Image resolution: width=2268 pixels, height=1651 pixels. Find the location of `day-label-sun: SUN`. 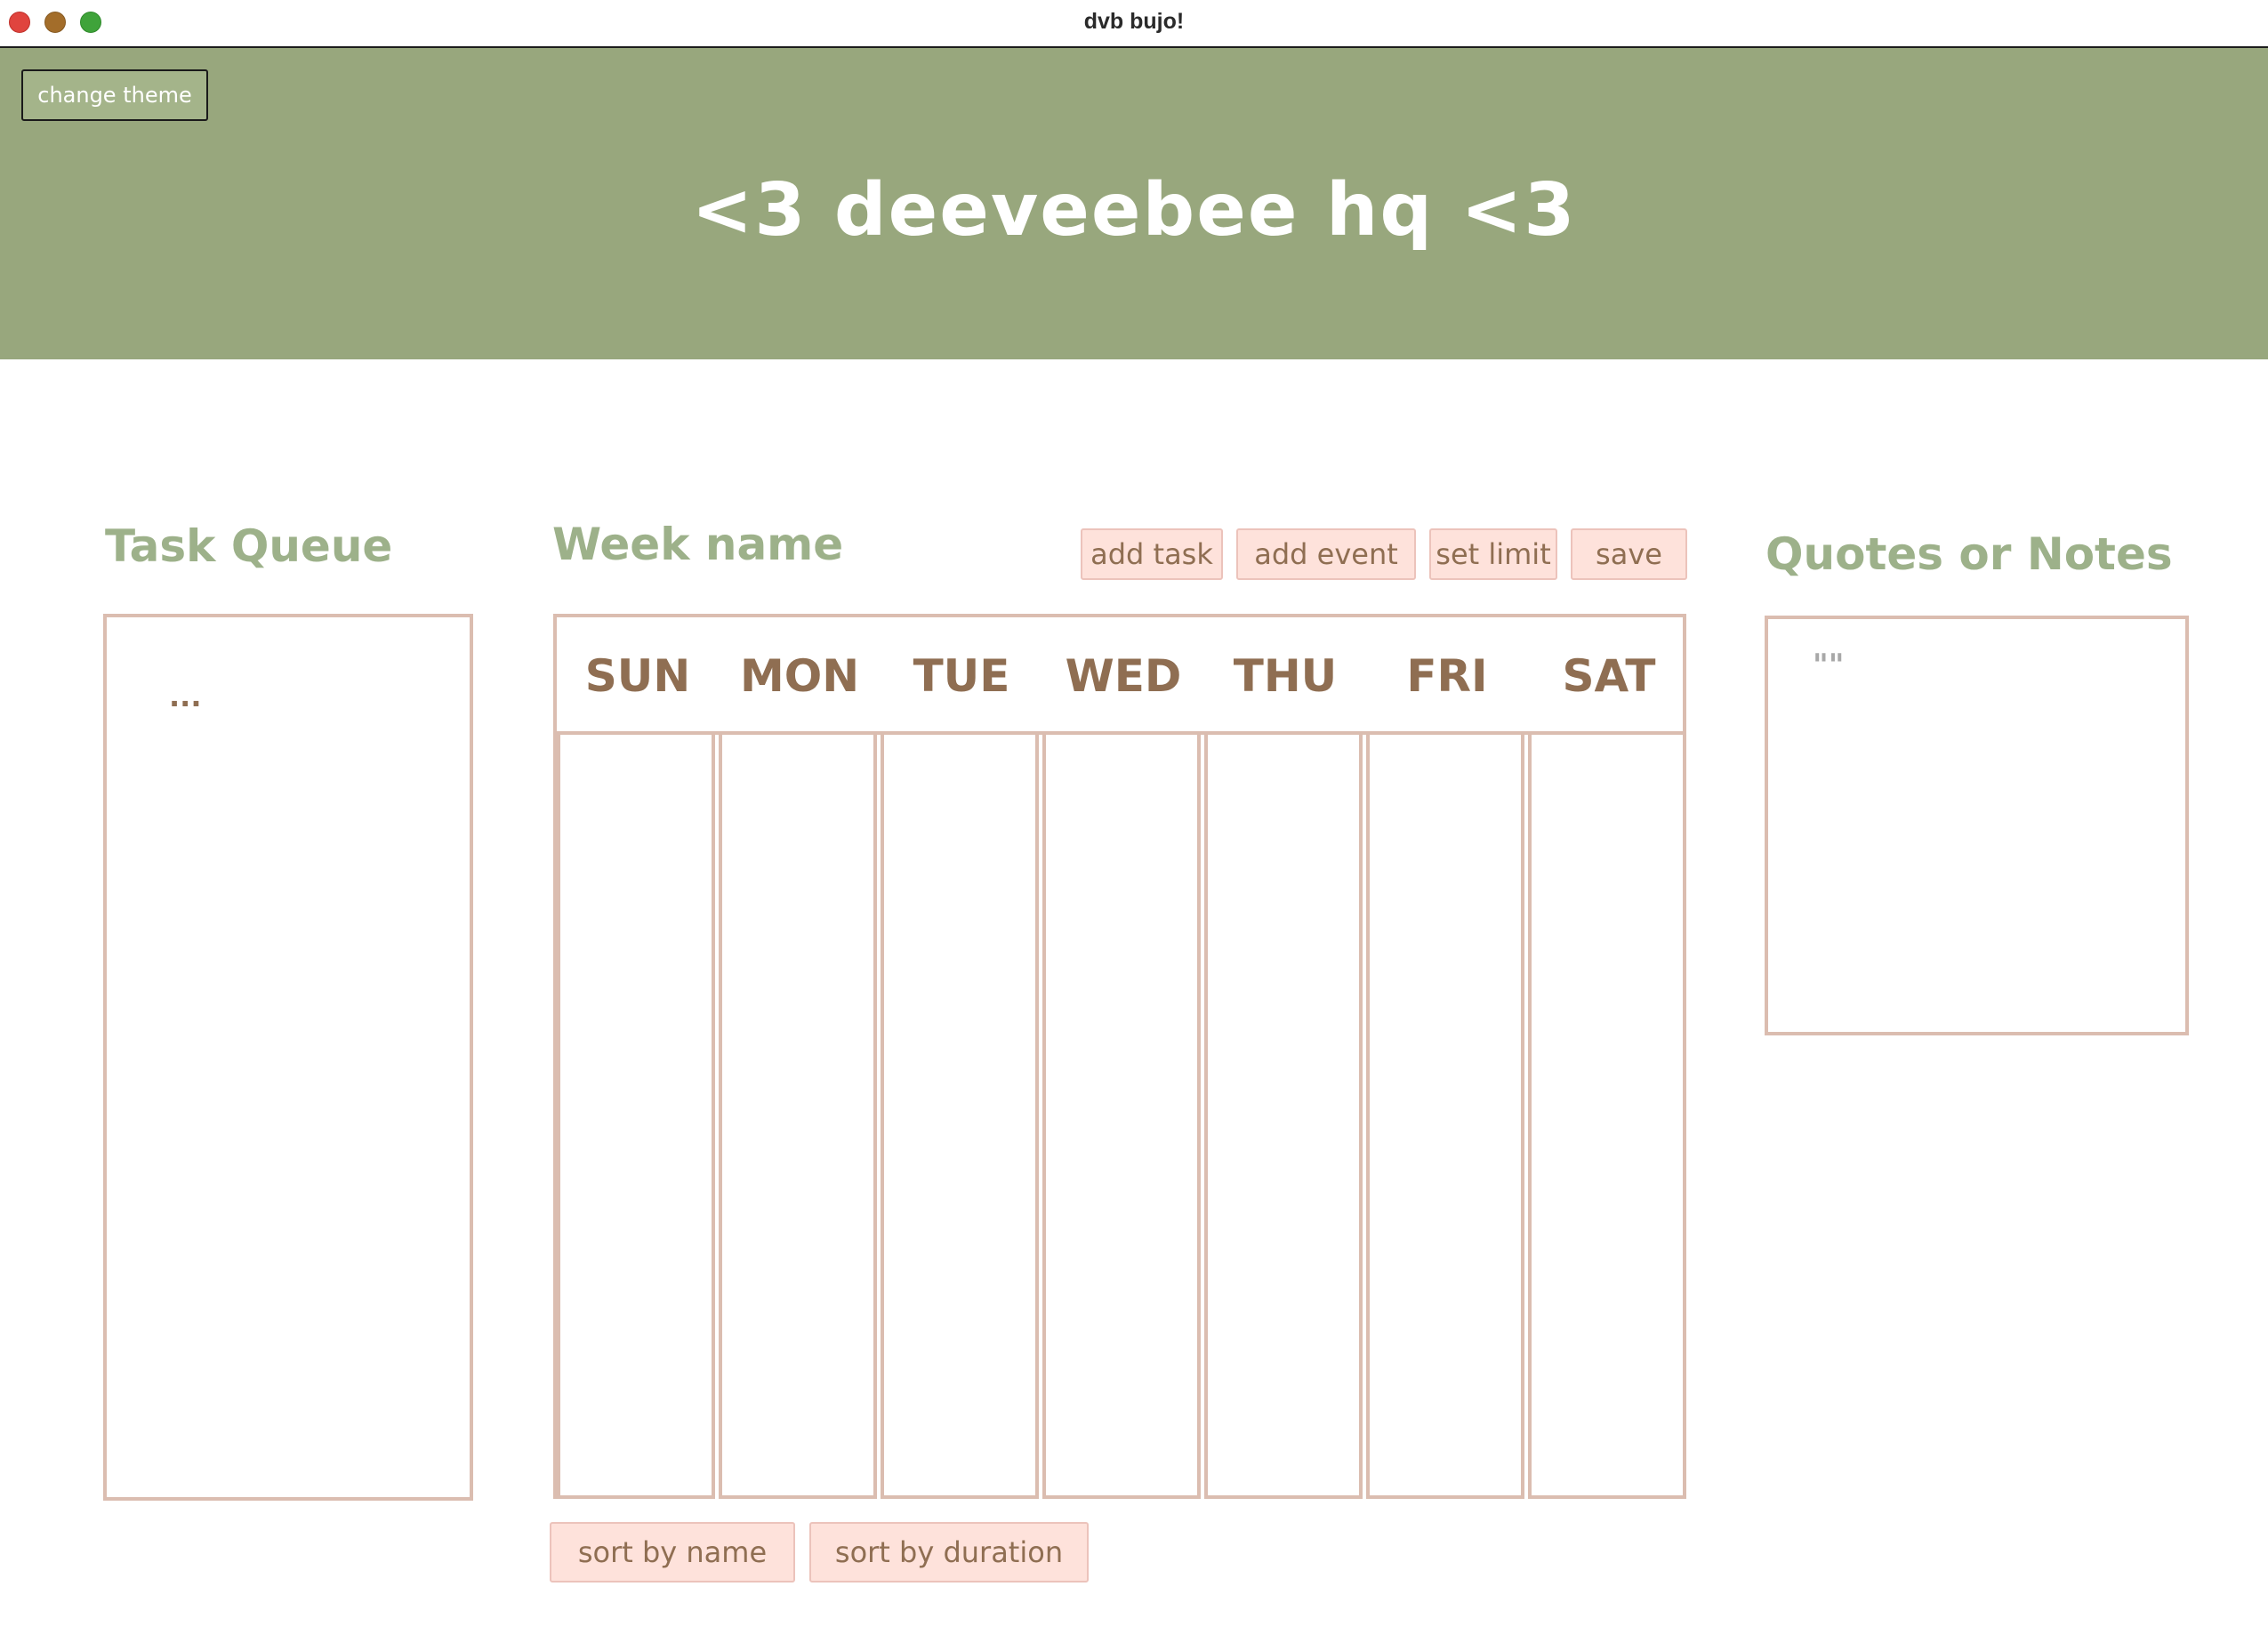

day-label-sun: SUN is located at coordinates (637, 676).